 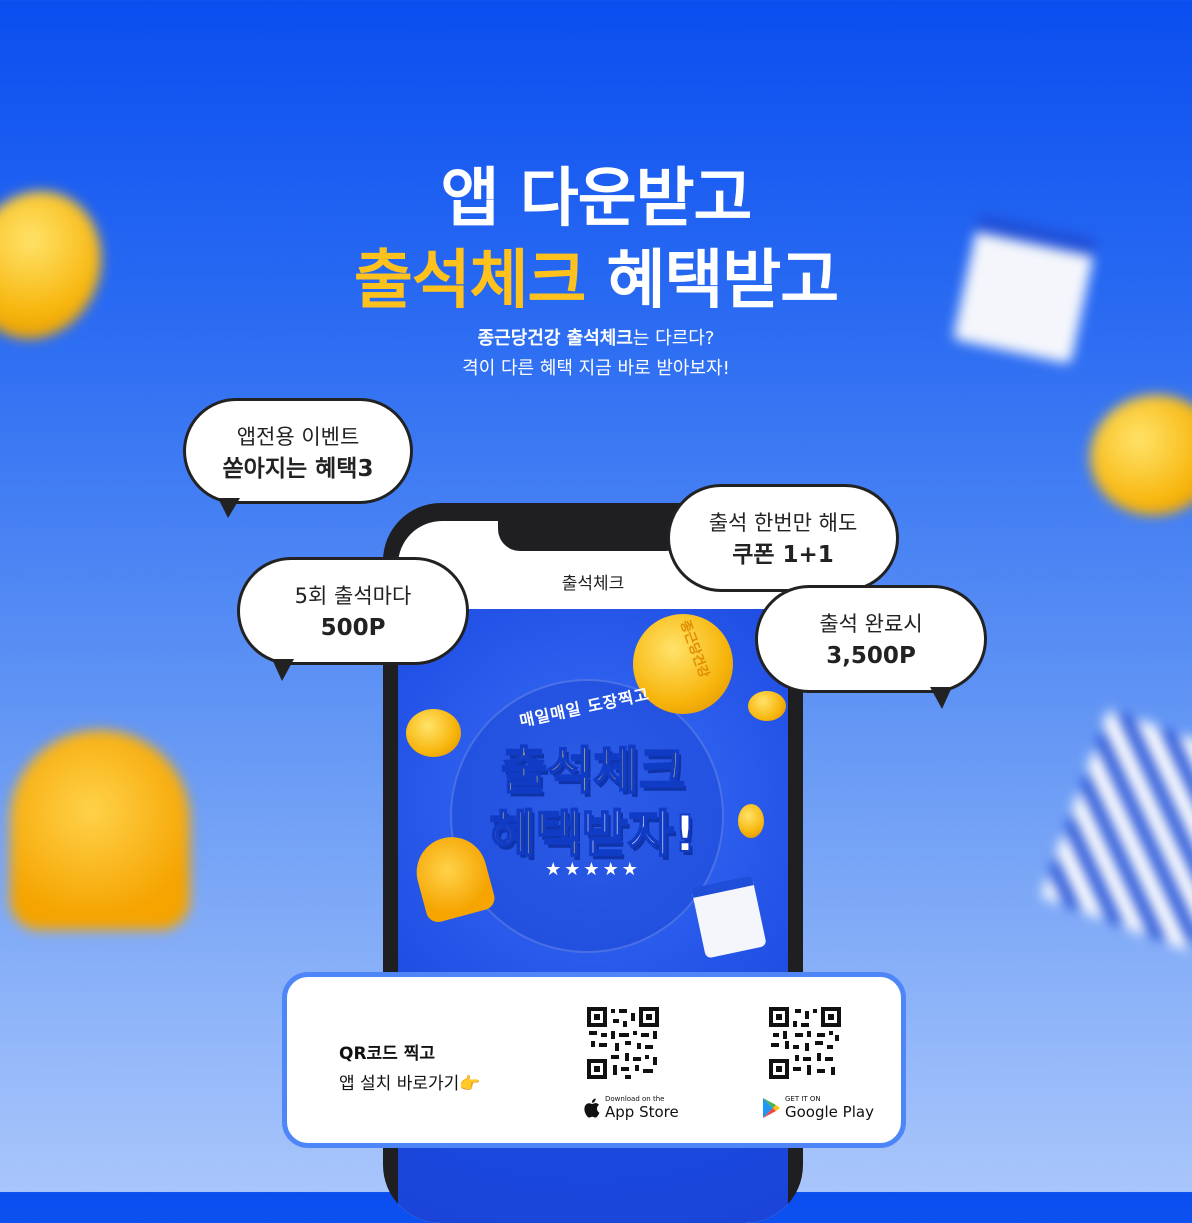 I want to click on app-store-big: App Store, so click(x=642, y=1112).